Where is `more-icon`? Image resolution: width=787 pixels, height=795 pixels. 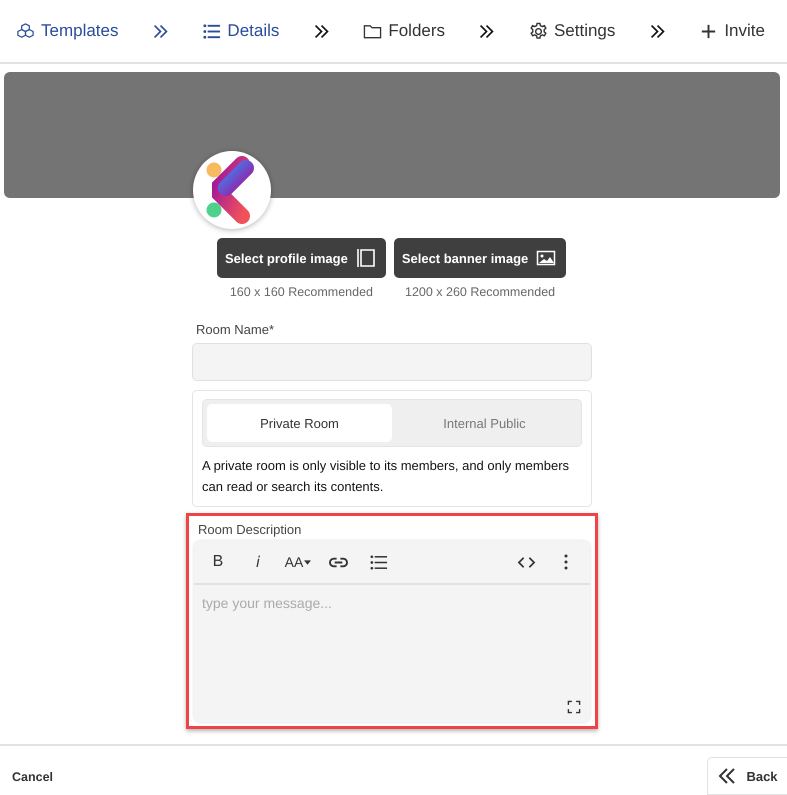 more-icon is located at coordinates (566, 562).